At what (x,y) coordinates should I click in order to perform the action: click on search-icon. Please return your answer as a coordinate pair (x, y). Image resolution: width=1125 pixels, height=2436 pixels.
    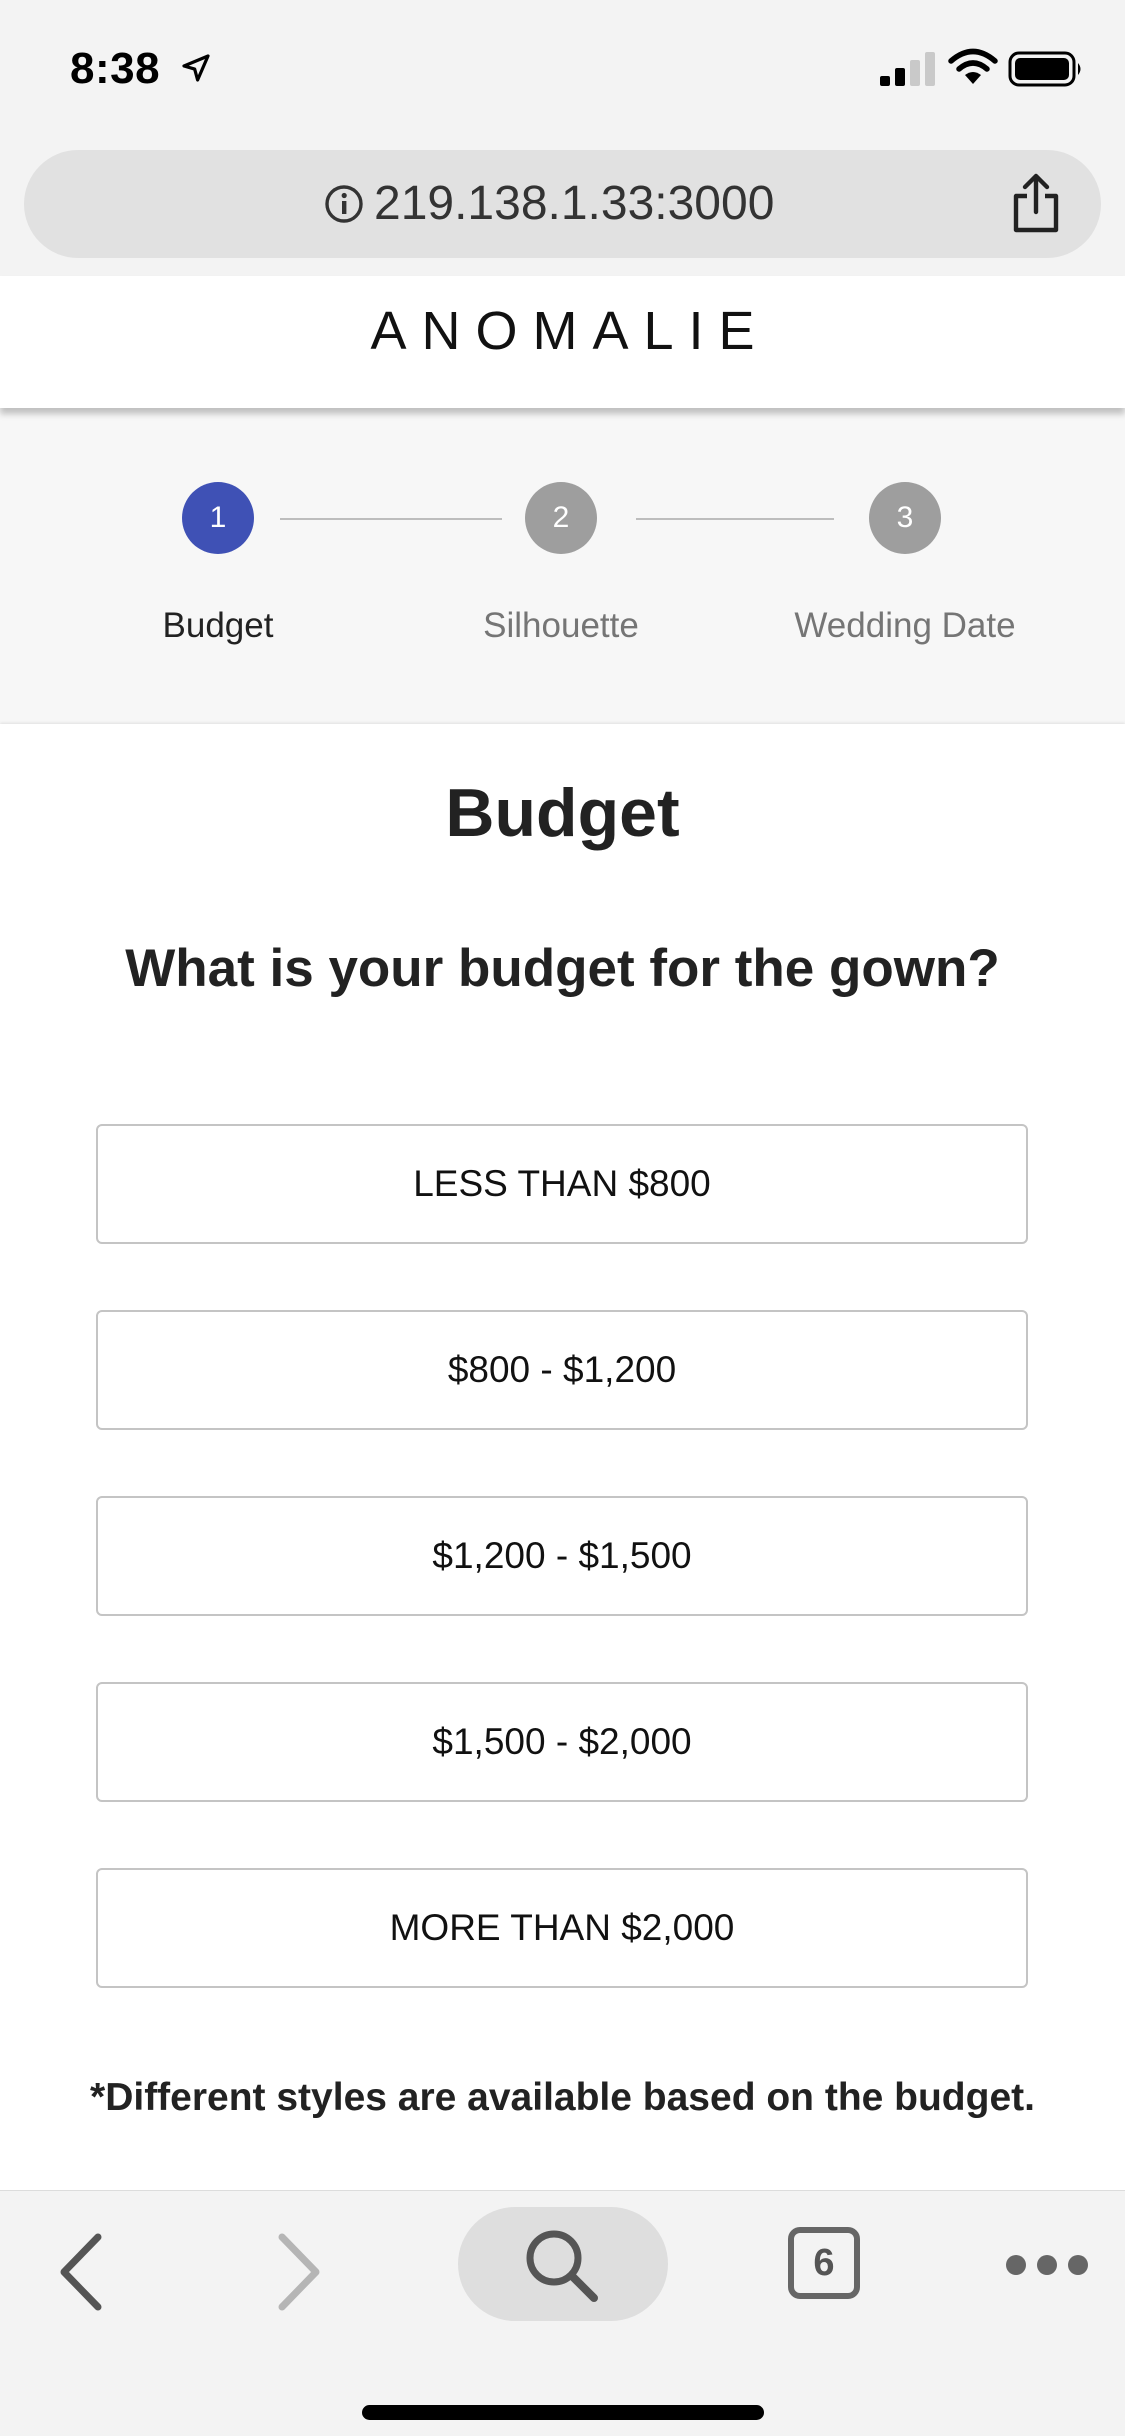
    Looking at the image, I should click on (561, 2265).